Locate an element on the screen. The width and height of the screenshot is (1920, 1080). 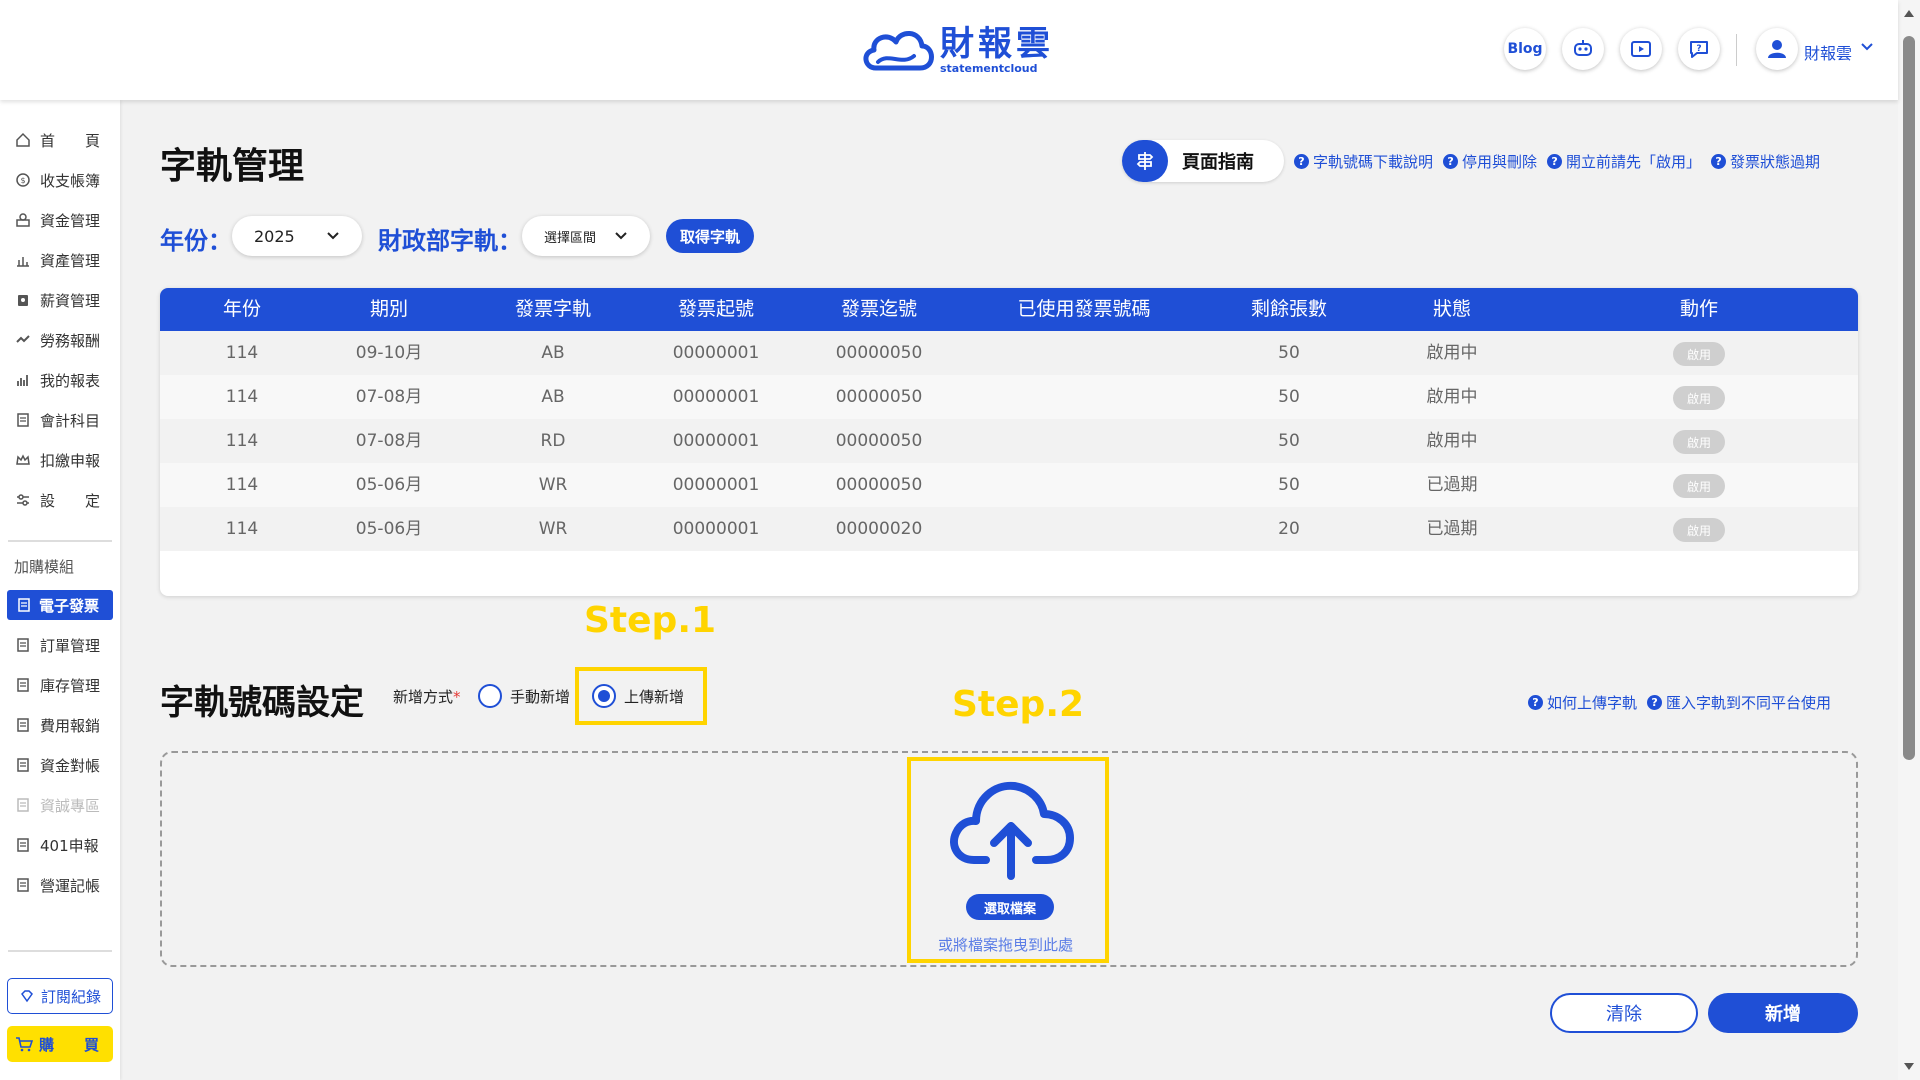
logo-title: 財報雲 is located at coordinates (997, 43).